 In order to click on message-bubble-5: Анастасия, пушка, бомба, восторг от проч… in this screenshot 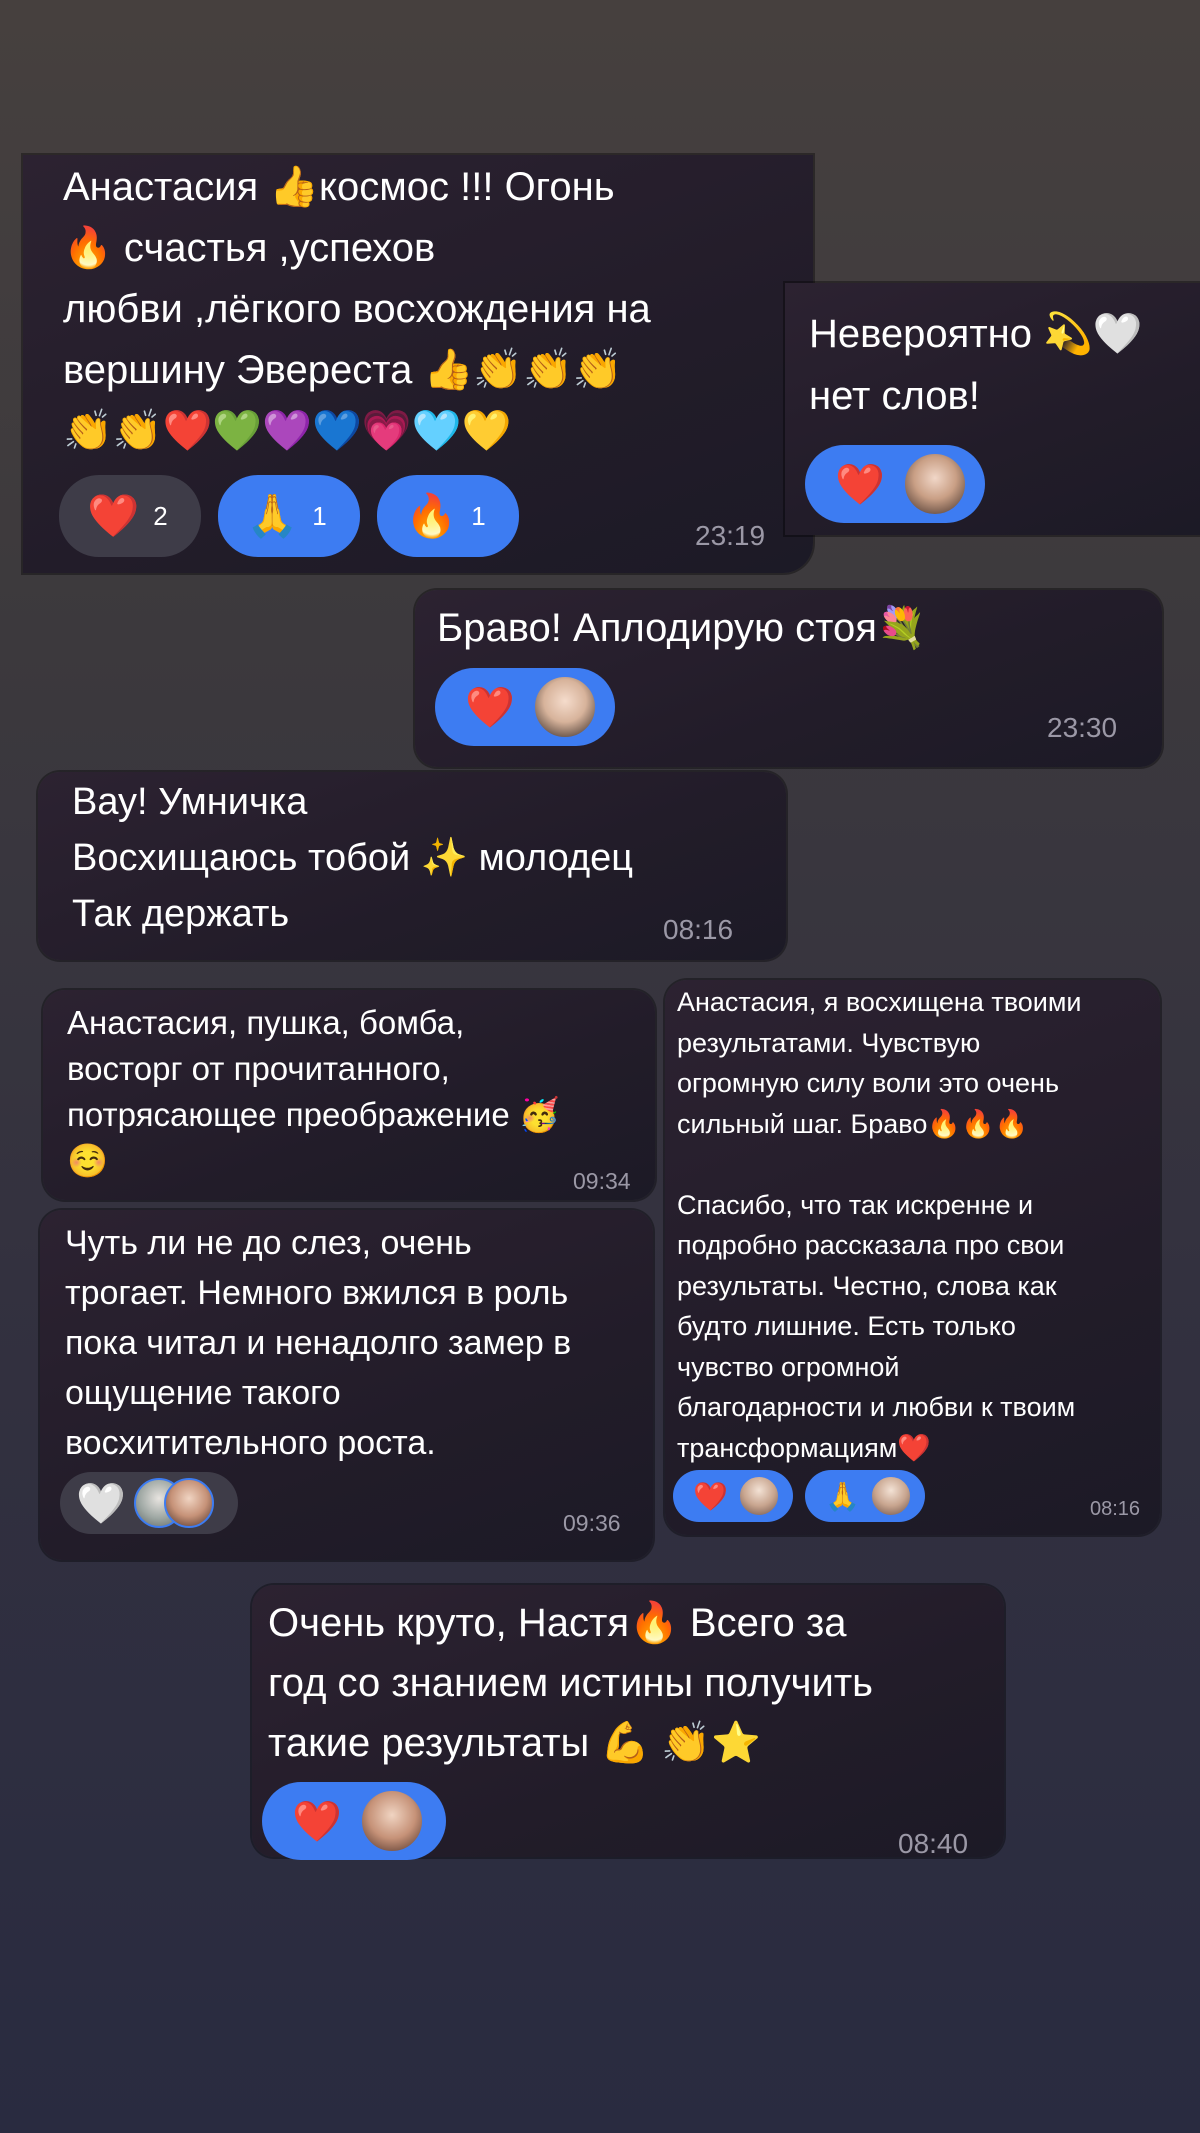, I will do `click(349, 1095)`.